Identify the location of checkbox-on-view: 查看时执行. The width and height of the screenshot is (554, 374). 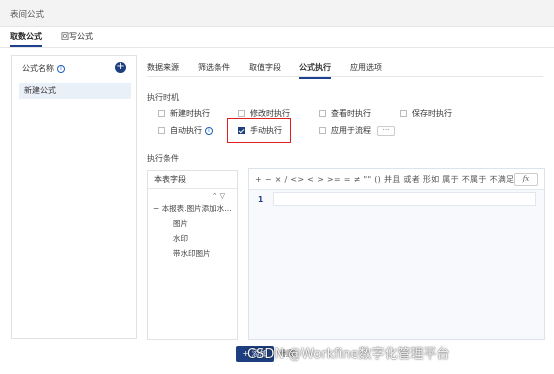
(345, 113).